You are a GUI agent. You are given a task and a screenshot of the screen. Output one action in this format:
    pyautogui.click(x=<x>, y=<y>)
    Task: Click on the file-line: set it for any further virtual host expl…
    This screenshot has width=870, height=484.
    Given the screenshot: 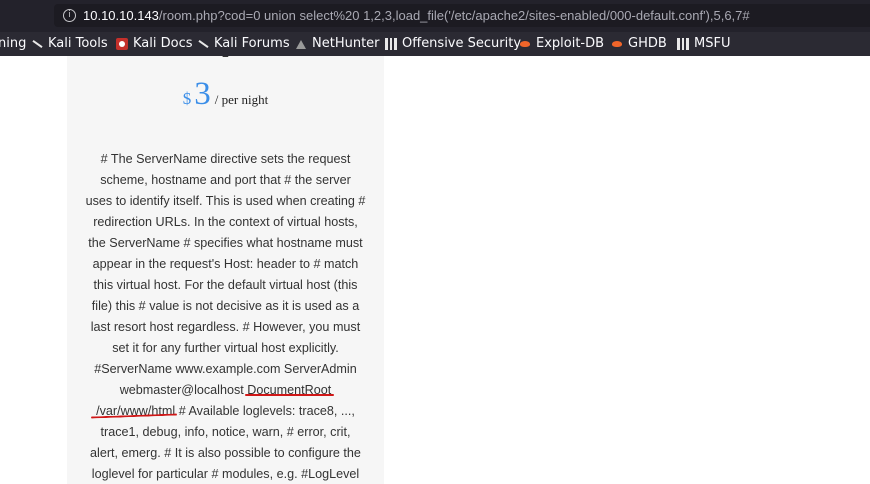 What is the action you would take?
    pyautogui.click(x=225, y=348)
    